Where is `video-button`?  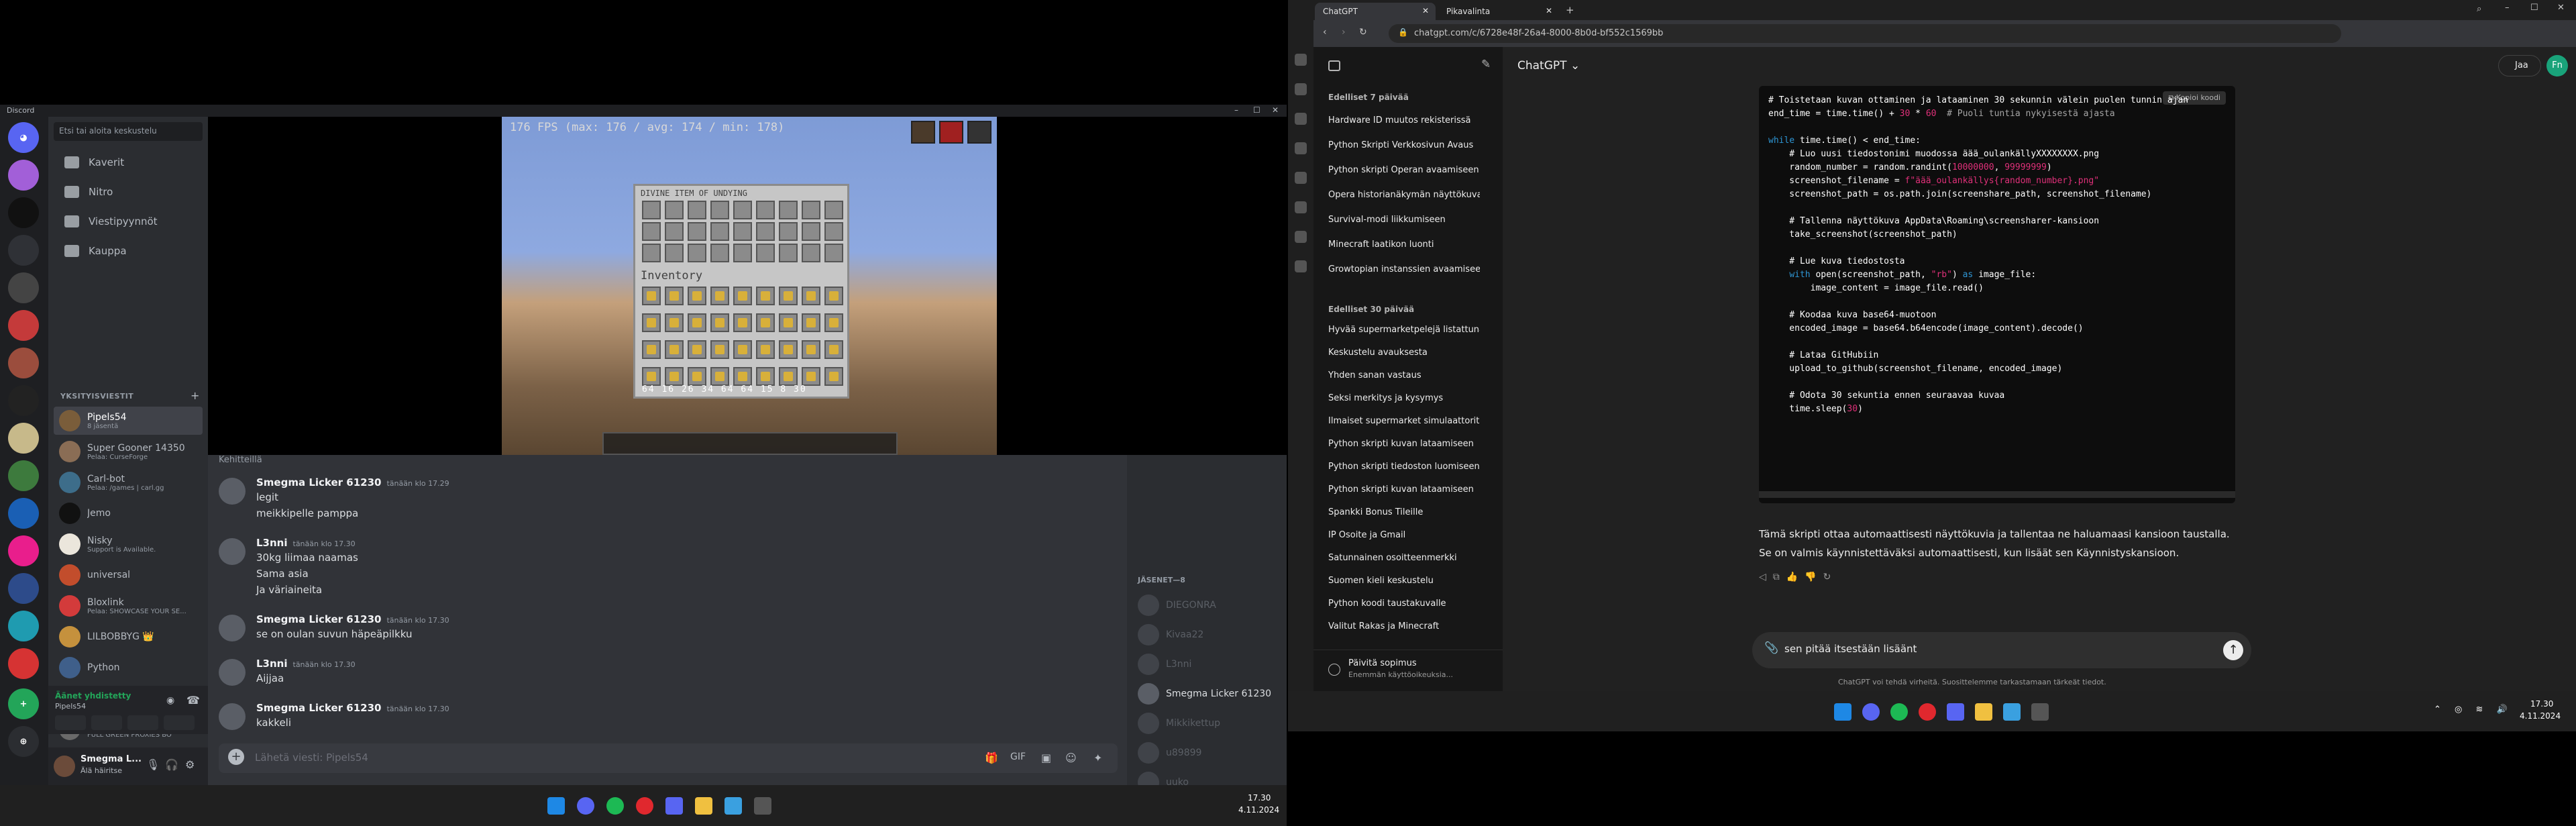
video-button is located at coordinates (70, 722).